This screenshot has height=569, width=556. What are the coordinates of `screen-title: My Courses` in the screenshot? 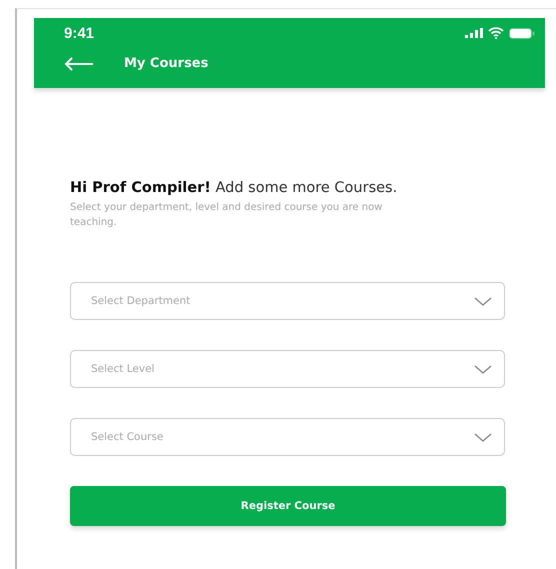 It's located at (166, 63).